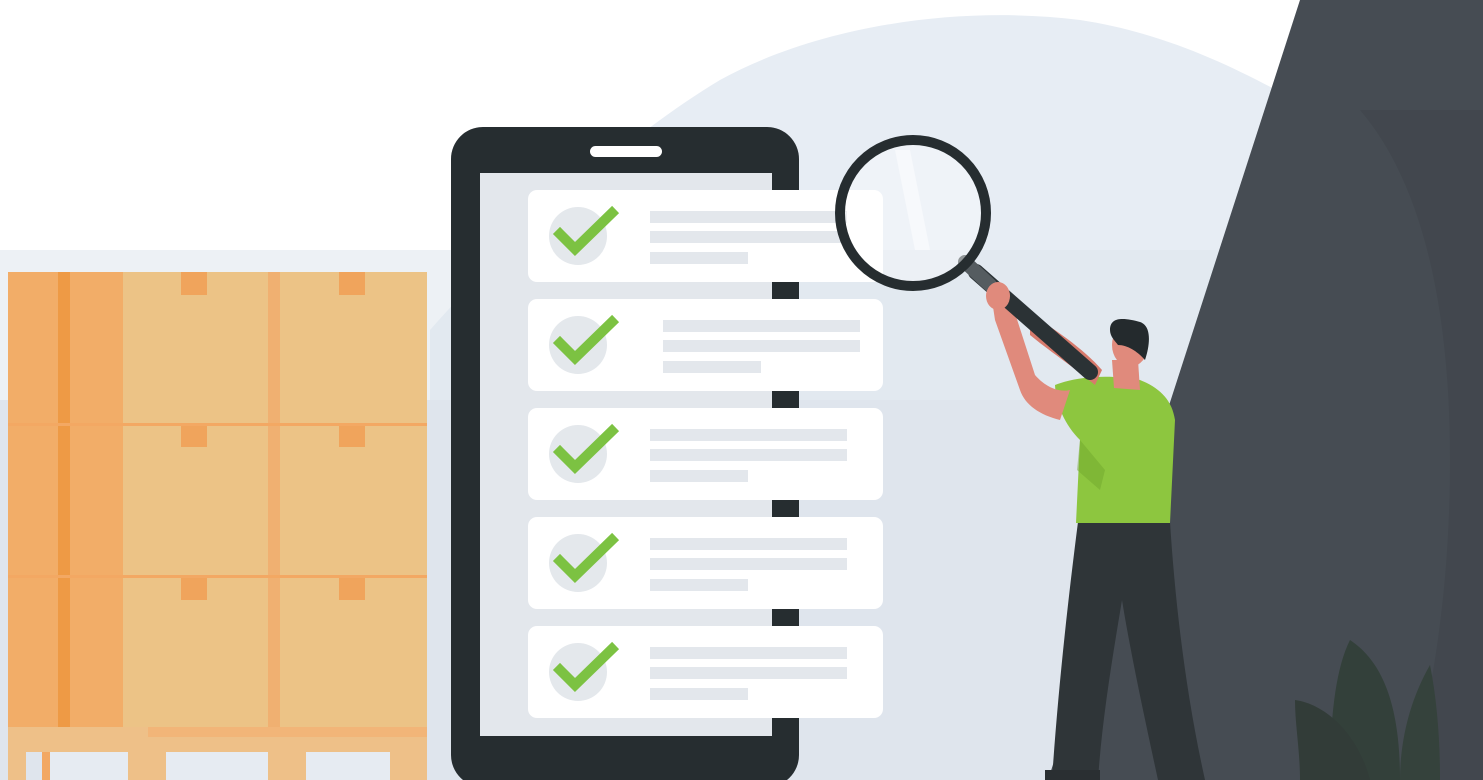 The height and width of the screenshot is (780, 1483). Describe the element at coordinates (998, 296) in the screenshot. I see `person-hand` at that location.